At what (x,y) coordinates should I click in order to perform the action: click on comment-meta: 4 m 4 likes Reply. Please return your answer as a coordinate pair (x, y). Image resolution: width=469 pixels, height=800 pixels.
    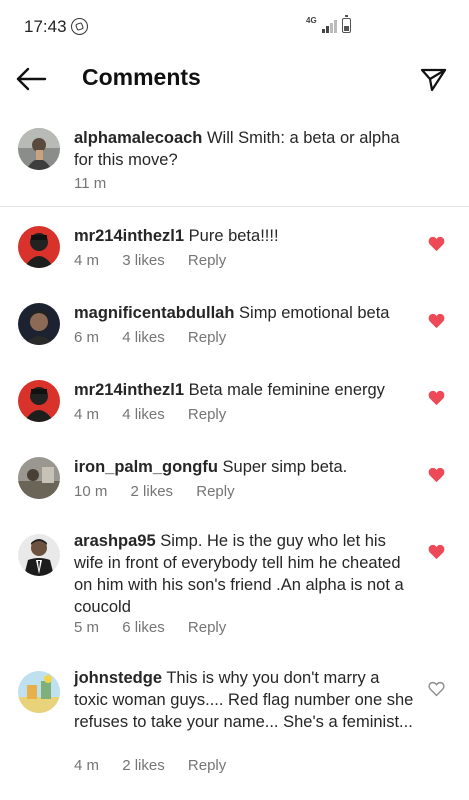
    Looking at the image, I should click on (159, 414).